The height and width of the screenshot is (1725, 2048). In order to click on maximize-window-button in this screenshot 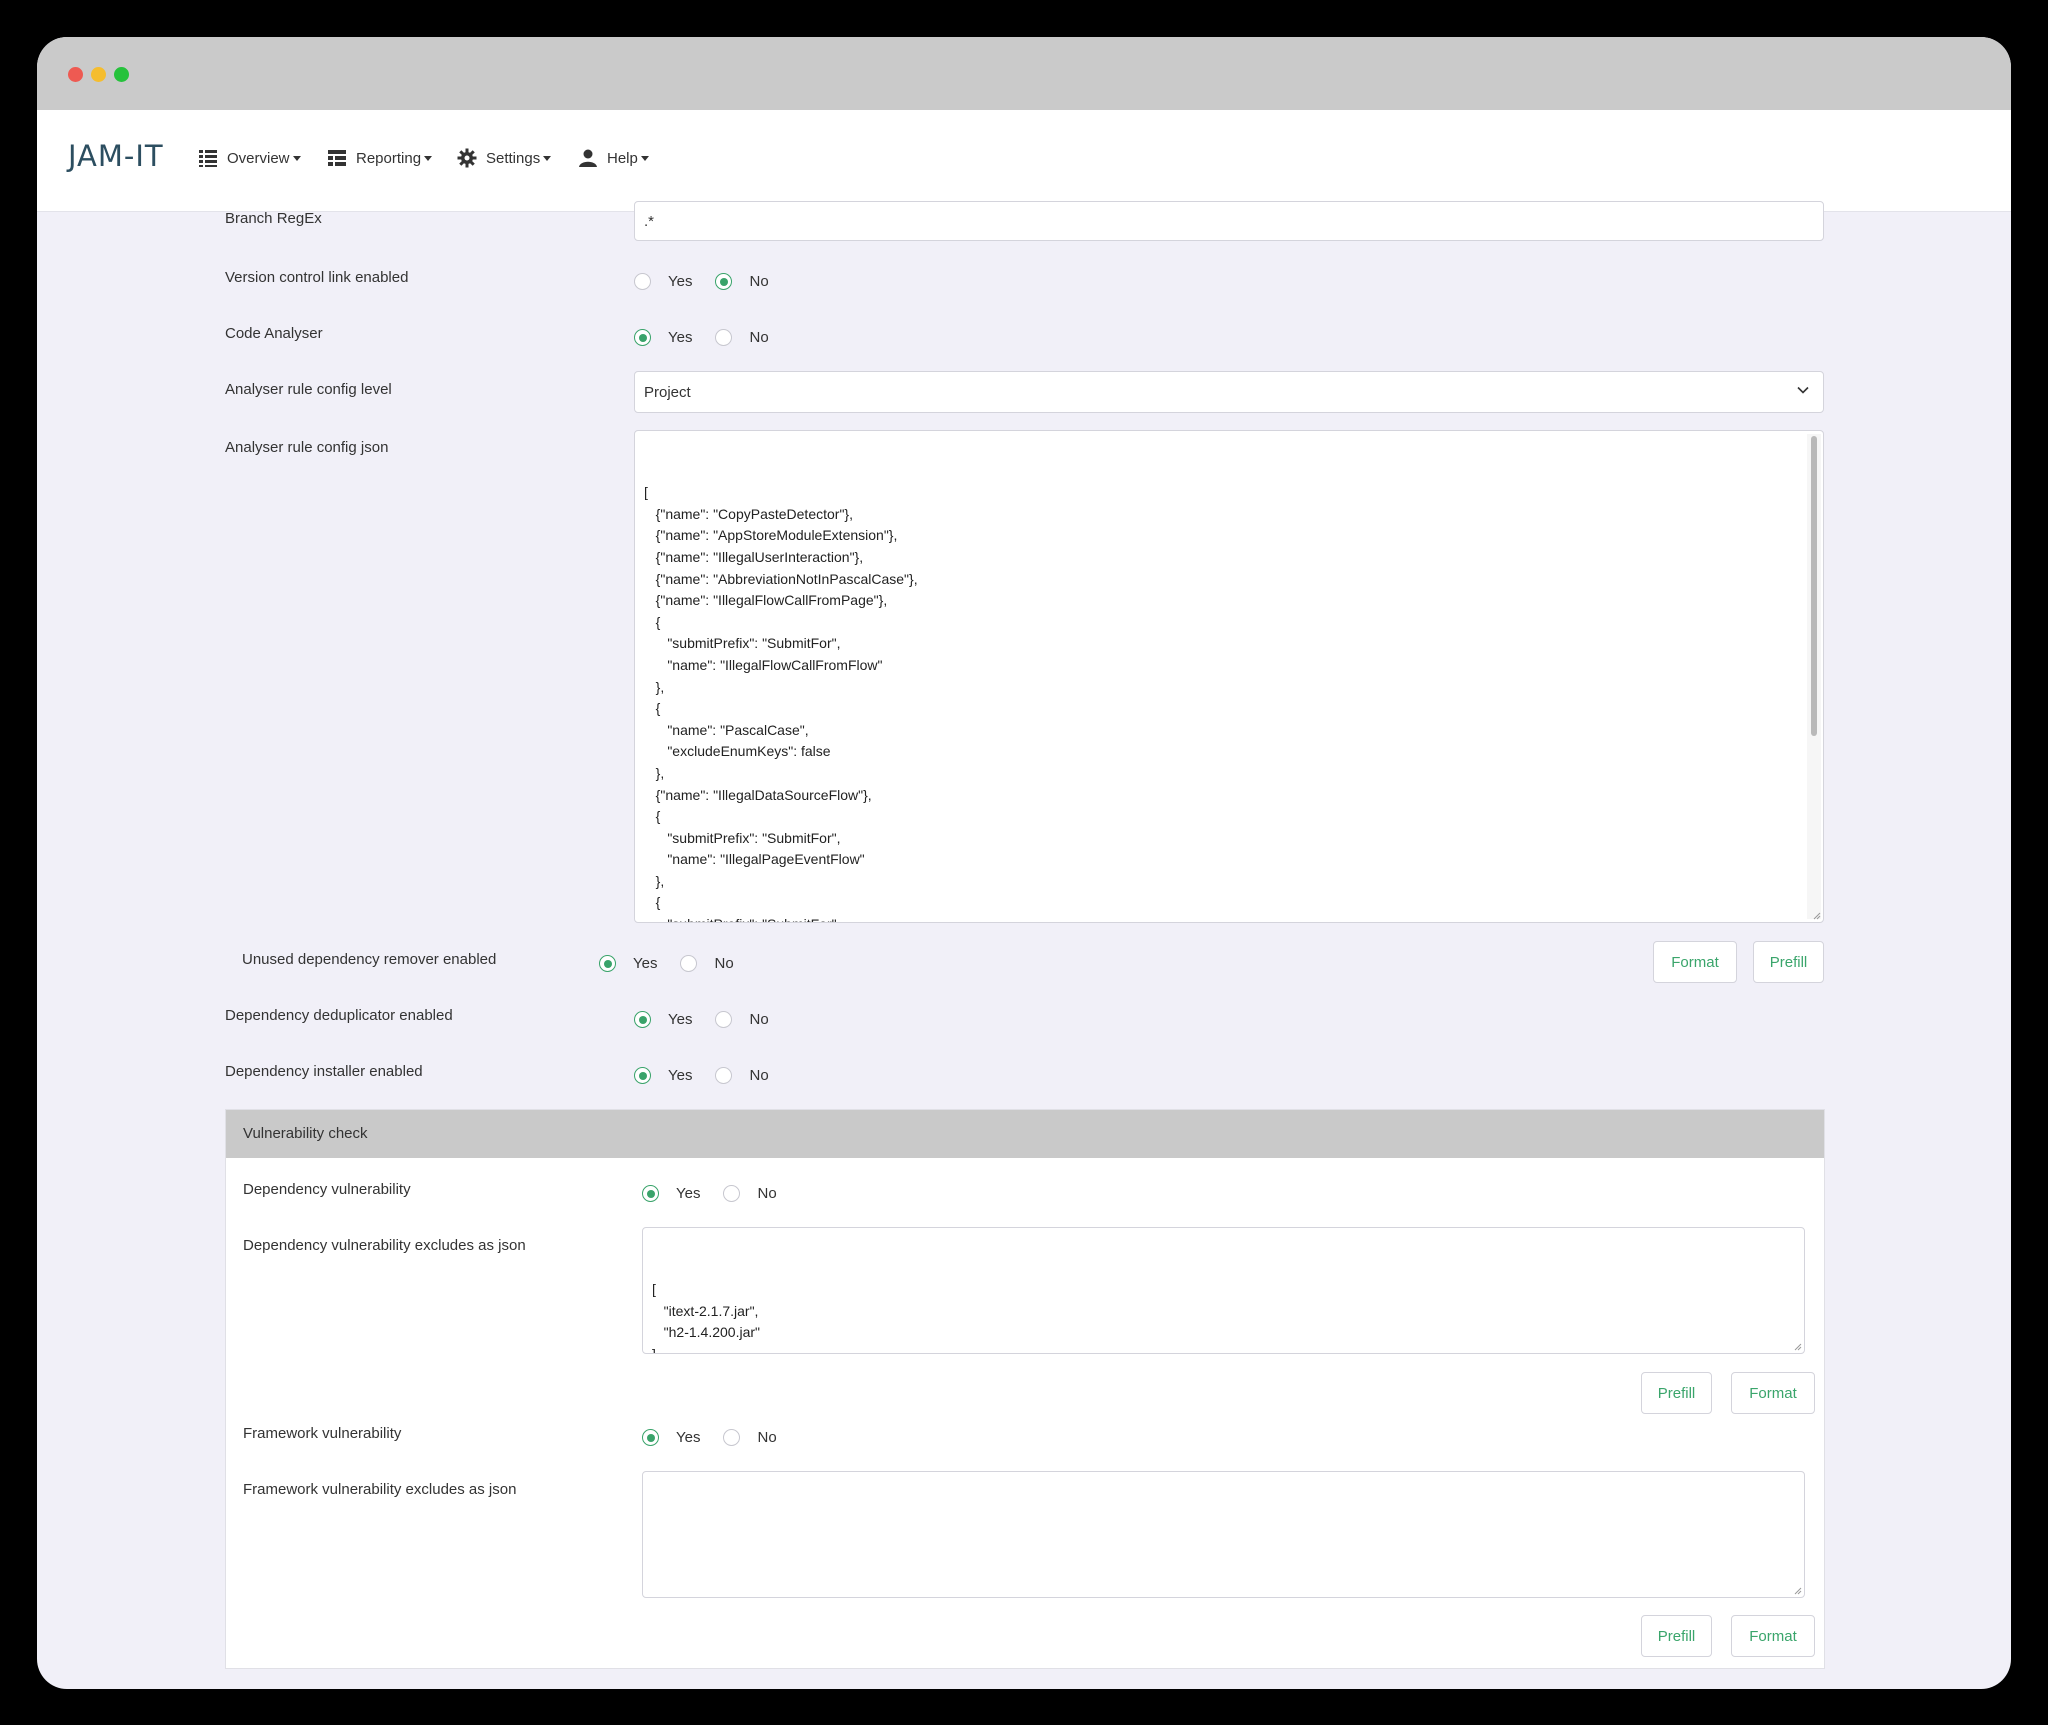, I will do `click(121, 74)`.